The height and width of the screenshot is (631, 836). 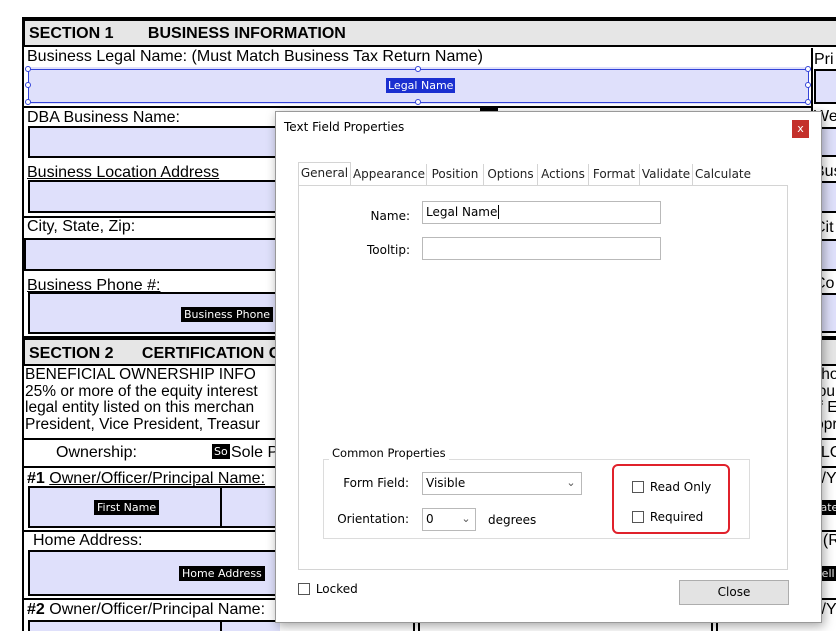 What do you see at coordinates (246, 33) in the screenshot?
I see `section1-title: BUSINESS INFORMATION` at bounding box center [246, 33].